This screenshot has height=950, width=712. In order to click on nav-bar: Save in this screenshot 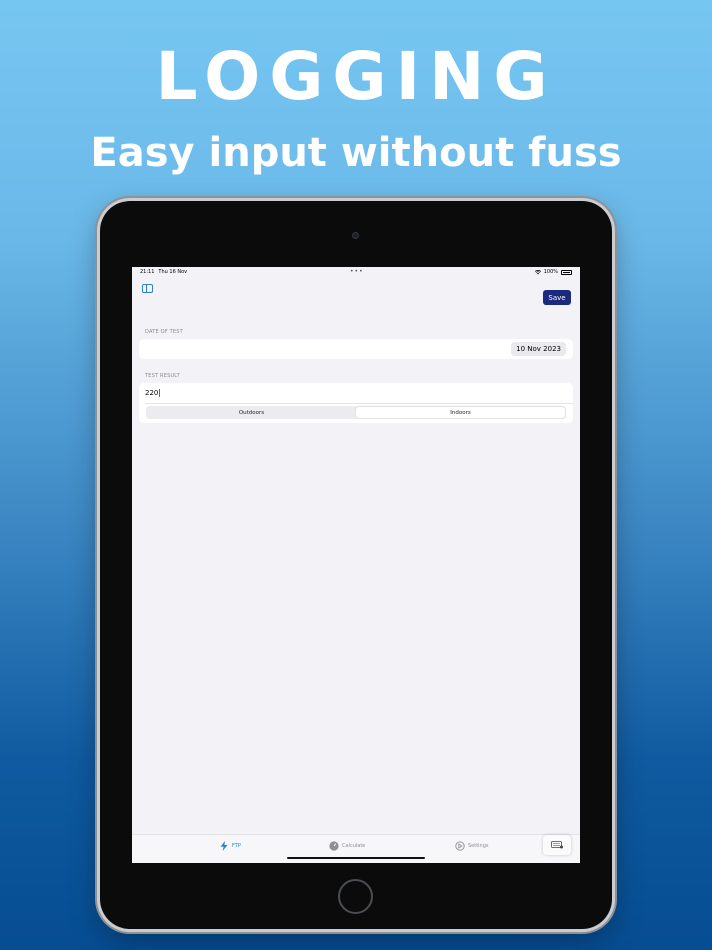, I will do `click(356, 291)`.